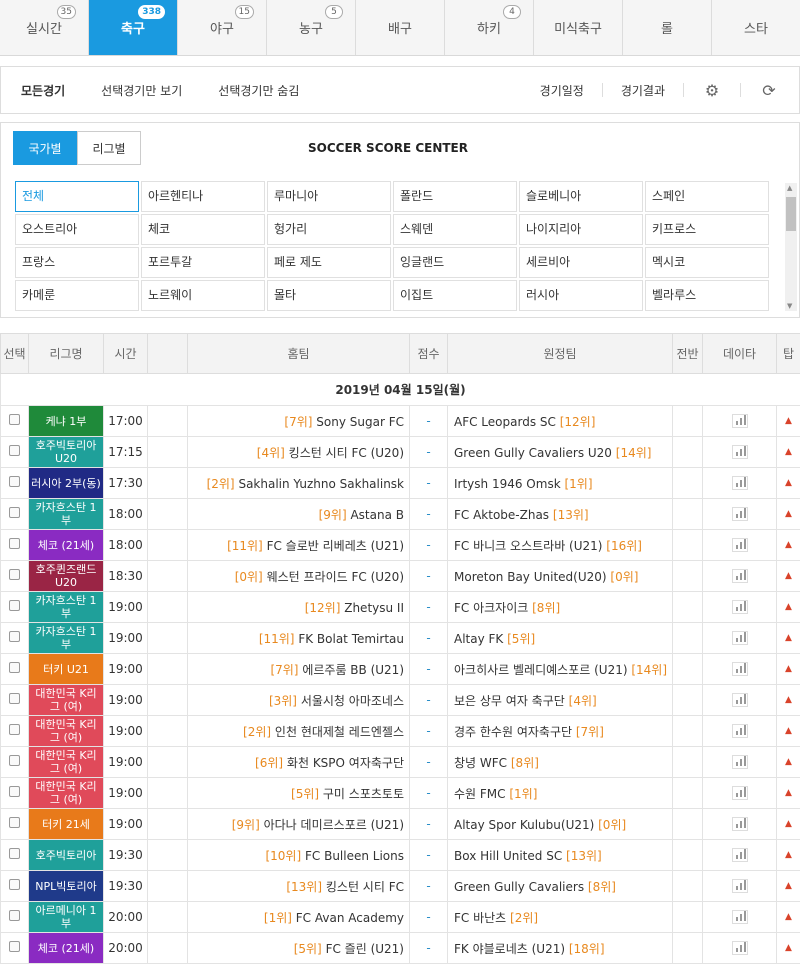  What do you see at coordinates (581, 295) in the screenshot?
I see `country-item: 러시아` at bounding box center [581, 295].